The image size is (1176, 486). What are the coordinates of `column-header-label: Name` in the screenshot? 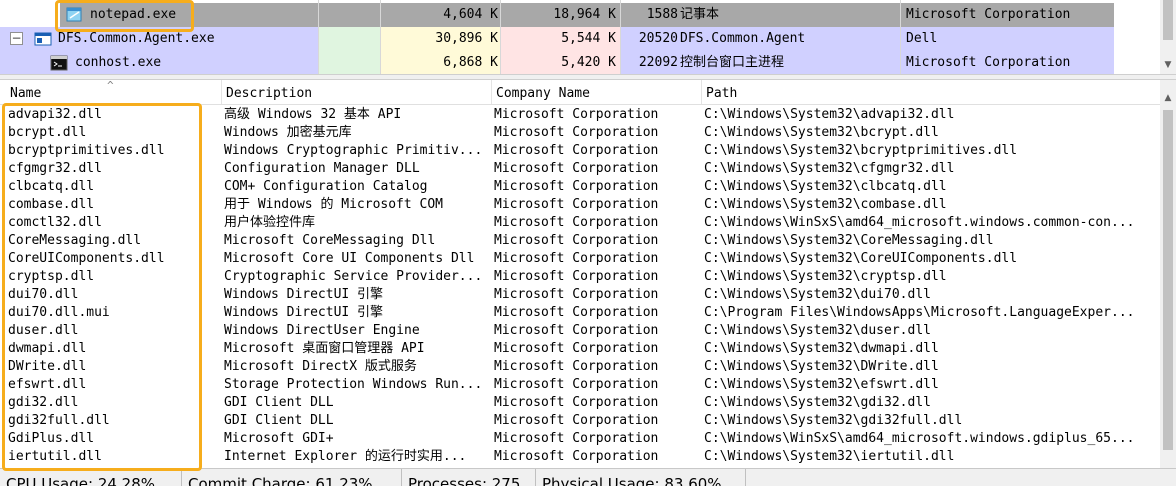 It's located at (26, 93).